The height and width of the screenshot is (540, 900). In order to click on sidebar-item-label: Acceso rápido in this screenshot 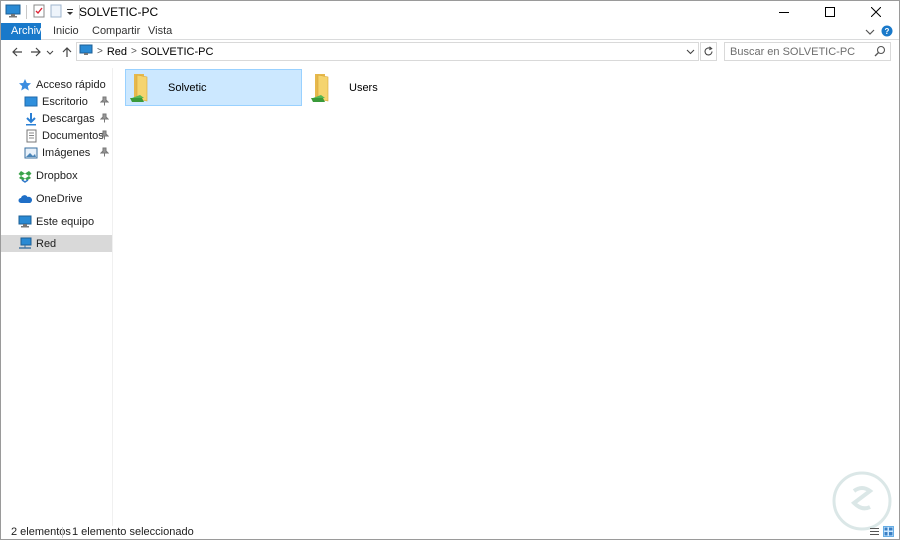, I will do `click(71, 84)`.